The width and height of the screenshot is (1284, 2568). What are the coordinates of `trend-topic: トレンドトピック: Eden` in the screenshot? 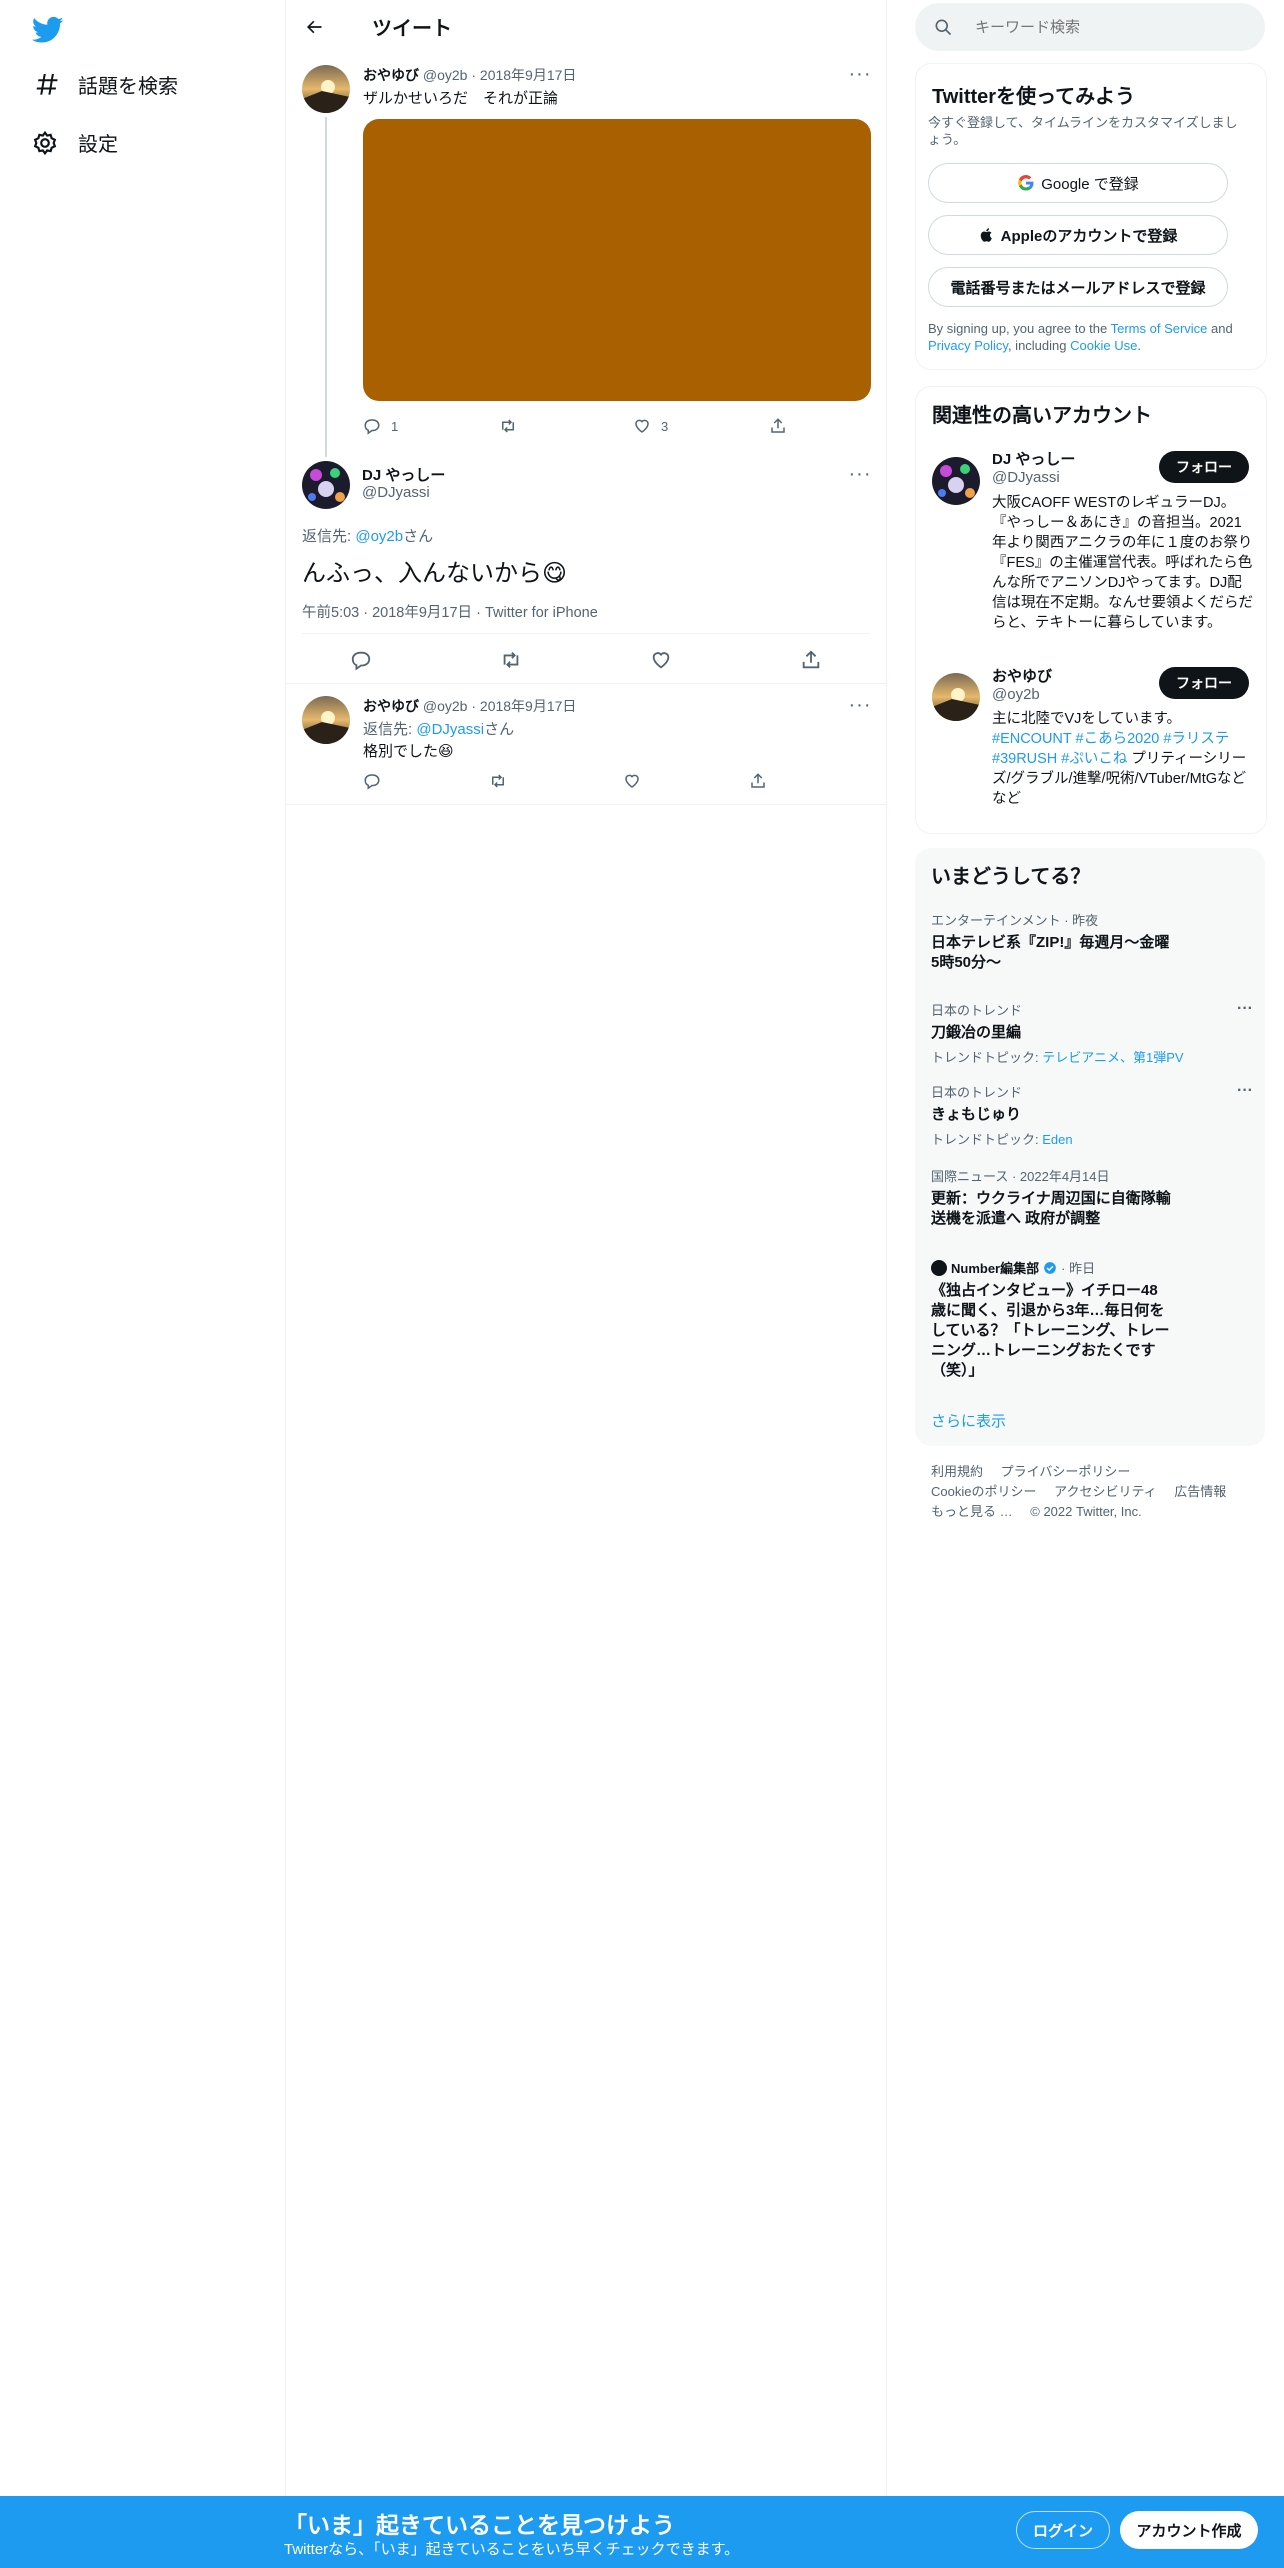 It's located at (1086, 1138).